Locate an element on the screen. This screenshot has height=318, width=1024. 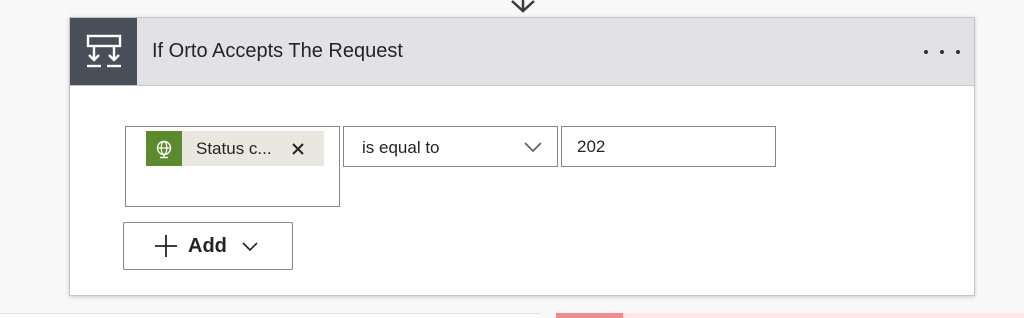
operator-dropdown: is equal to is located at coordinates (450, 146).